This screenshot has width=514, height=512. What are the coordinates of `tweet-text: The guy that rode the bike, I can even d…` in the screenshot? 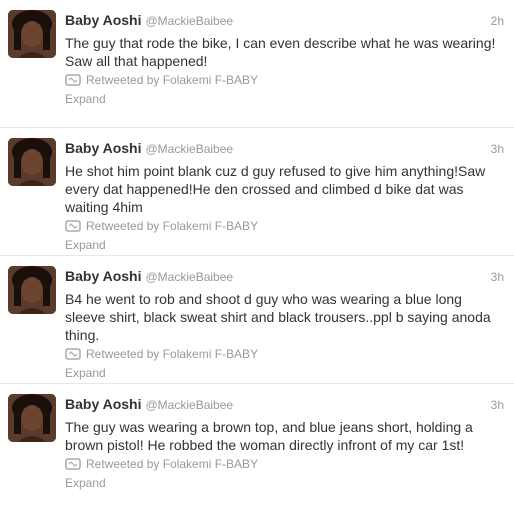 It's located at (280, 52).